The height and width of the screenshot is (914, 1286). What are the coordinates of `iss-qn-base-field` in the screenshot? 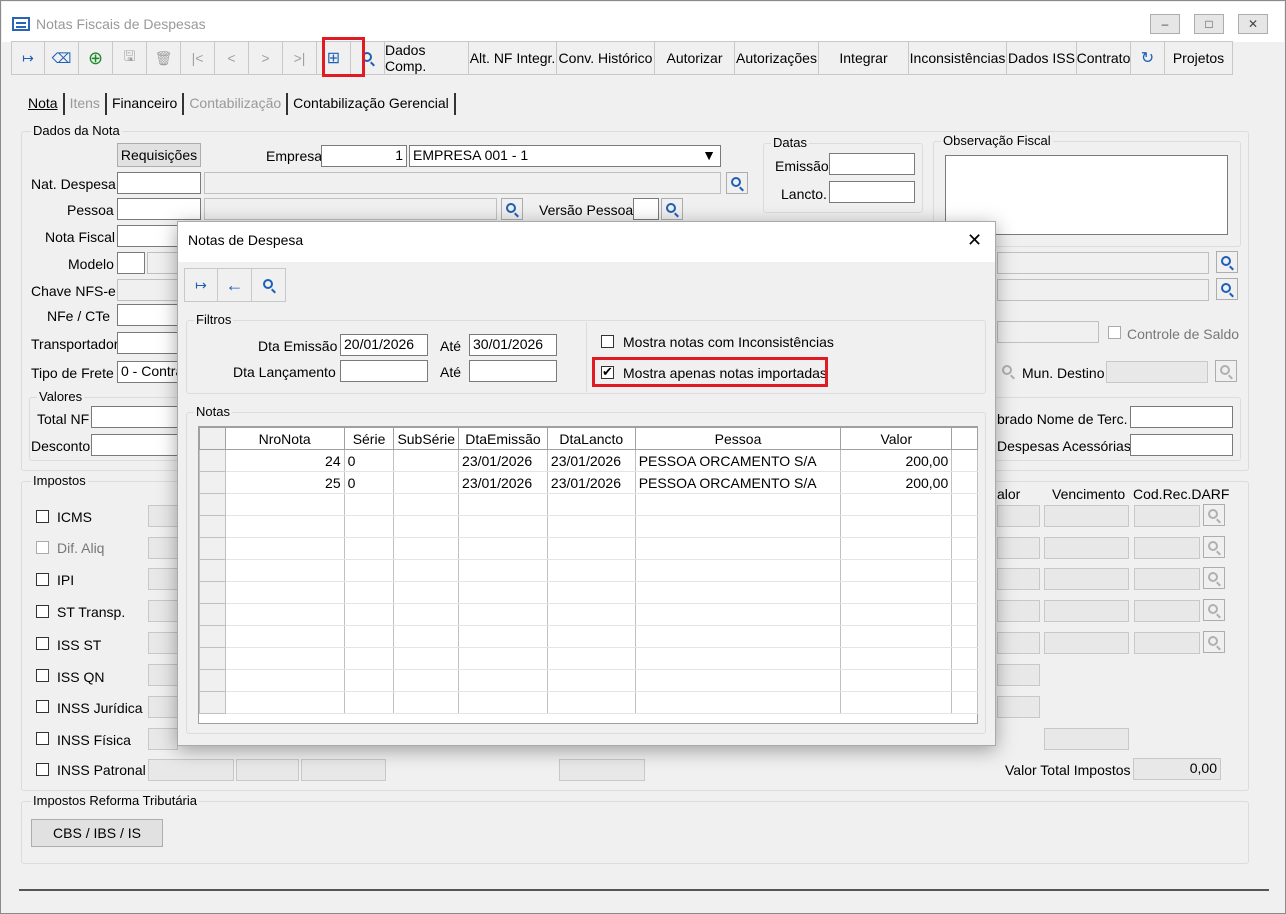 It's located at (163, 675).